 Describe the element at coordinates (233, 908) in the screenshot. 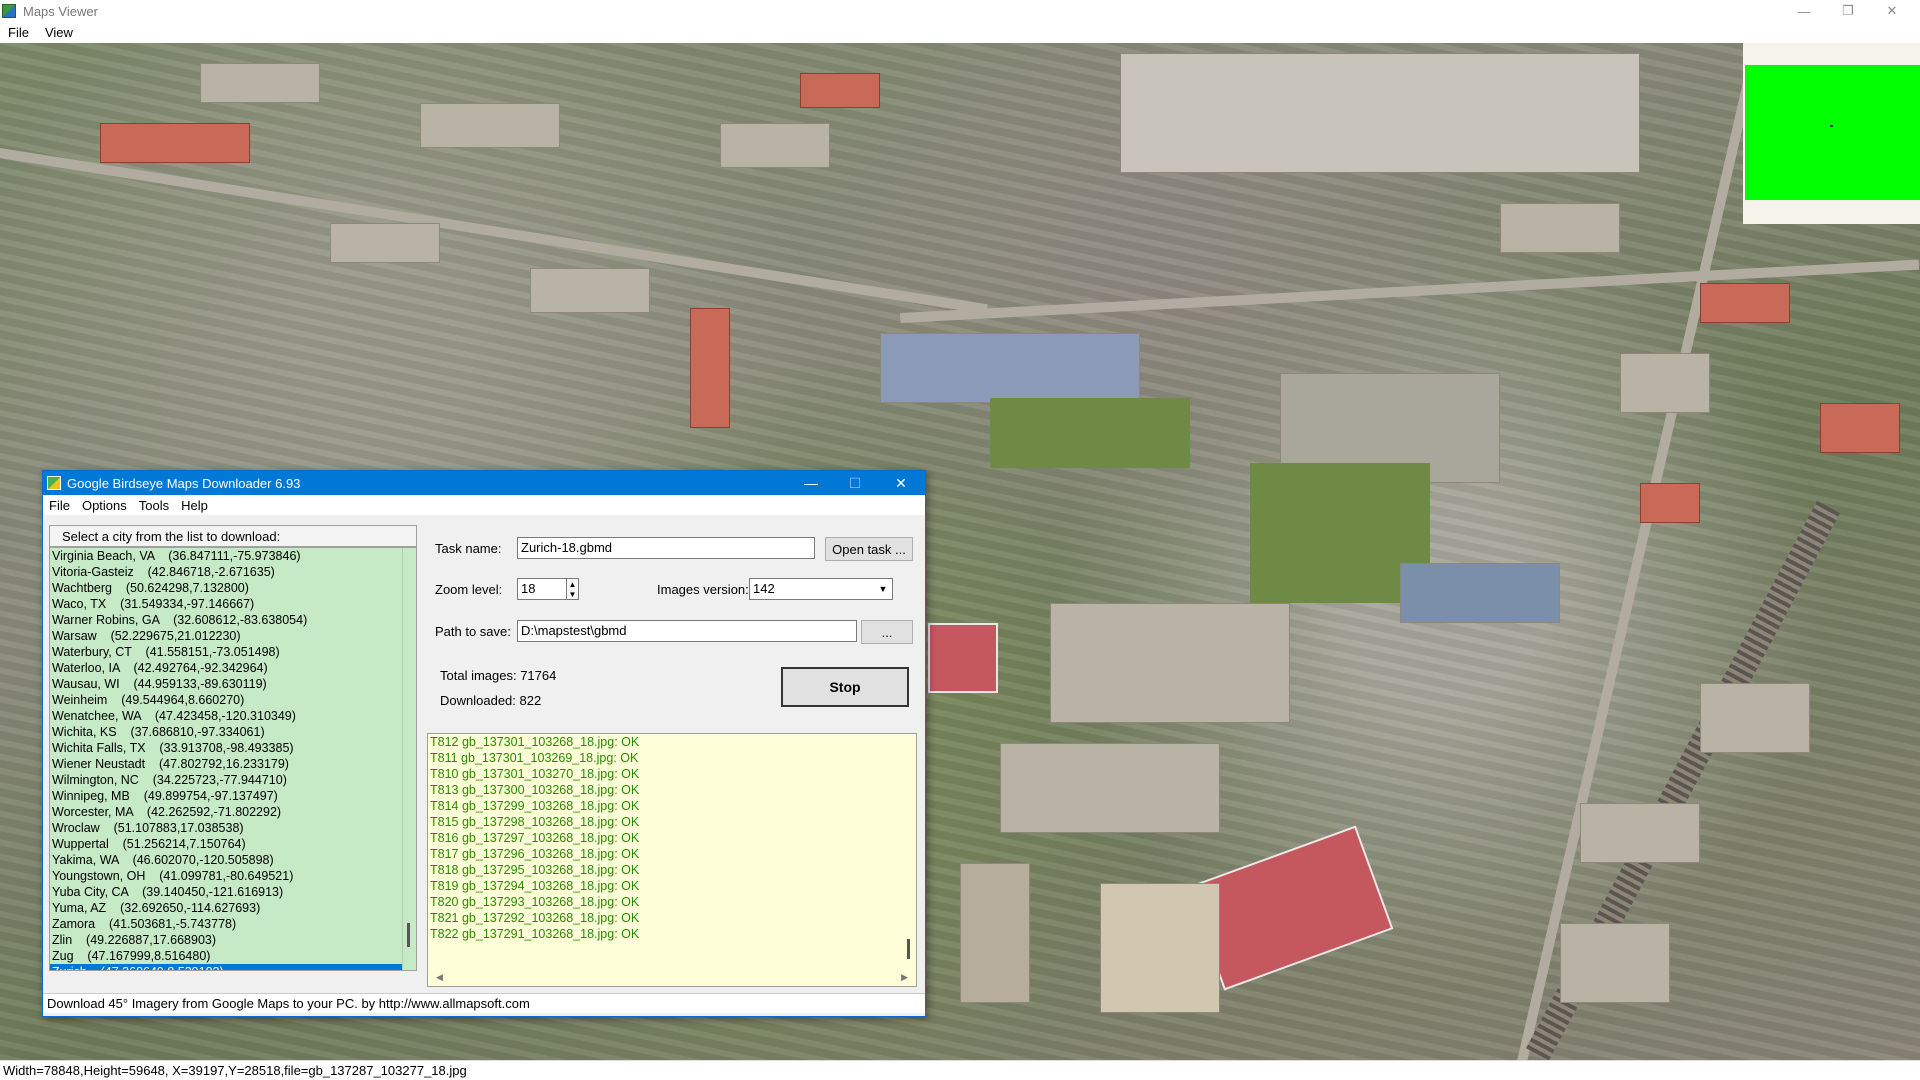

I see `city-list-item: Yuma, AZ (32.692650,-114.627693)` at that location.